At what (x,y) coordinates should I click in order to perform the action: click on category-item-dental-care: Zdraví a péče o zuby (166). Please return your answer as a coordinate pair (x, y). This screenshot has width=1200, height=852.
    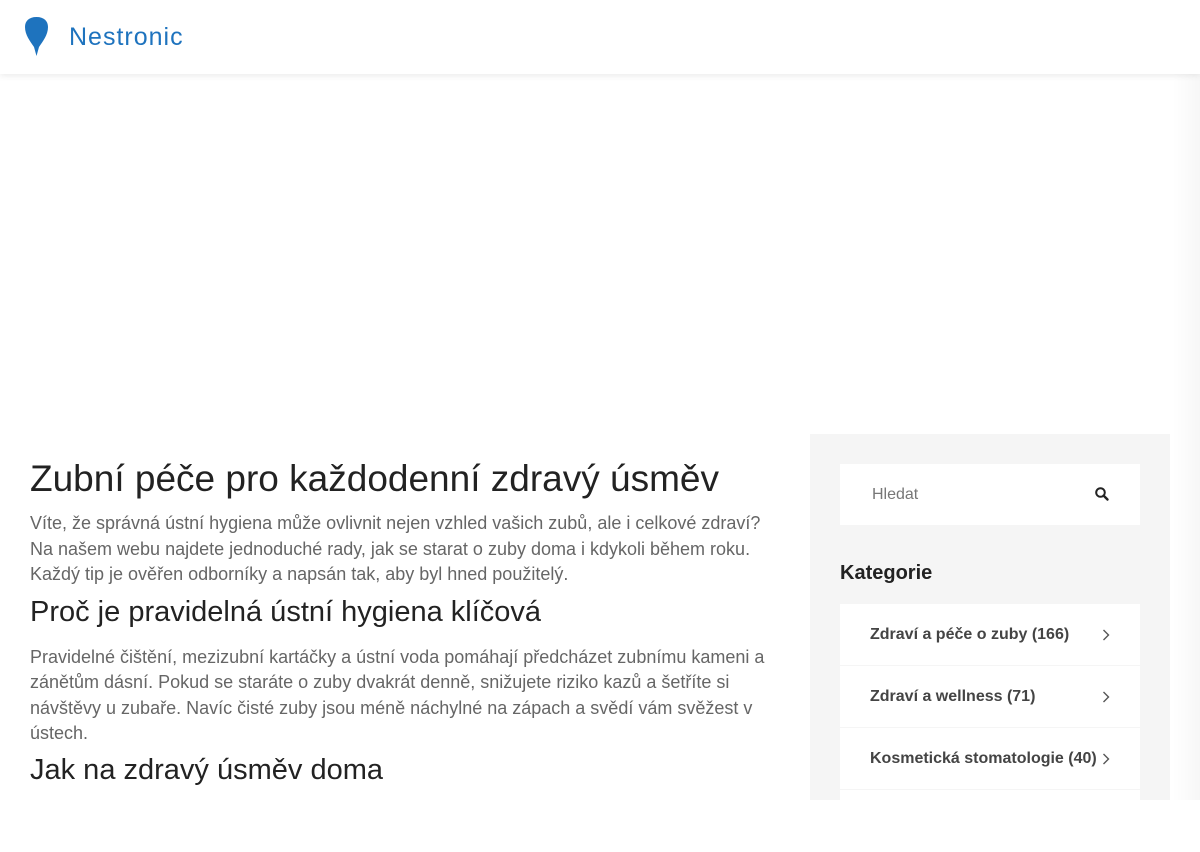
    Looking at the image, I should click on (990, 634).